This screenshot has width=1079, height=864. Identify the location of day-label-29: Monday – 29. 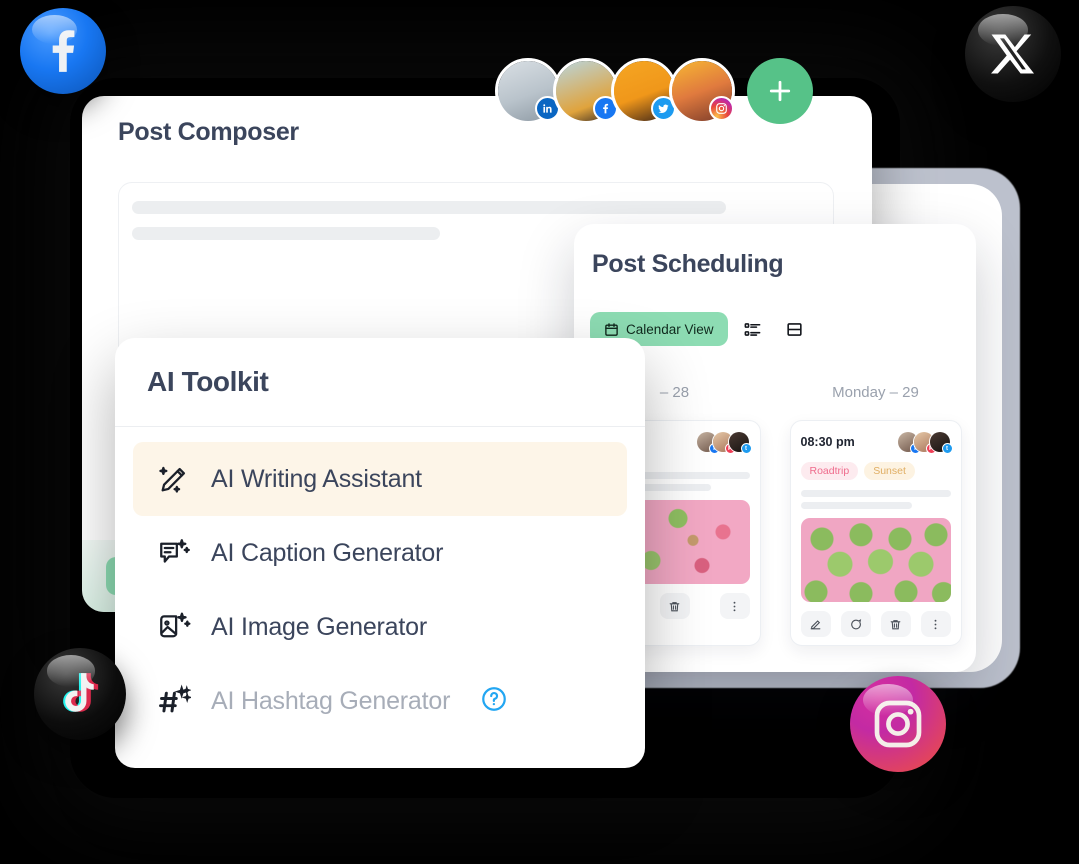
(875, 392).